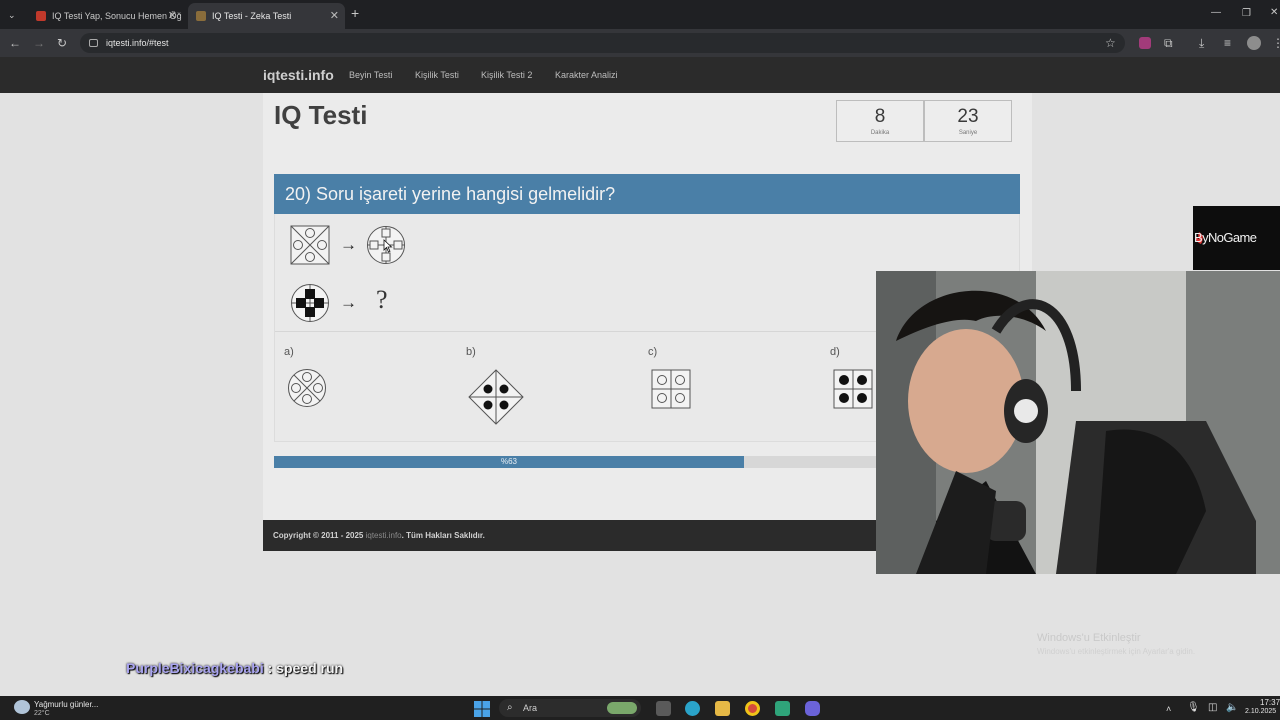  I want to click on profile-icon, so click(1254, 43).